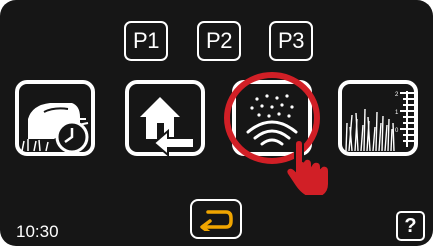 This screenshot has width=433, height=246. I want to click on clock-time: 10:30, so click(37, 231).